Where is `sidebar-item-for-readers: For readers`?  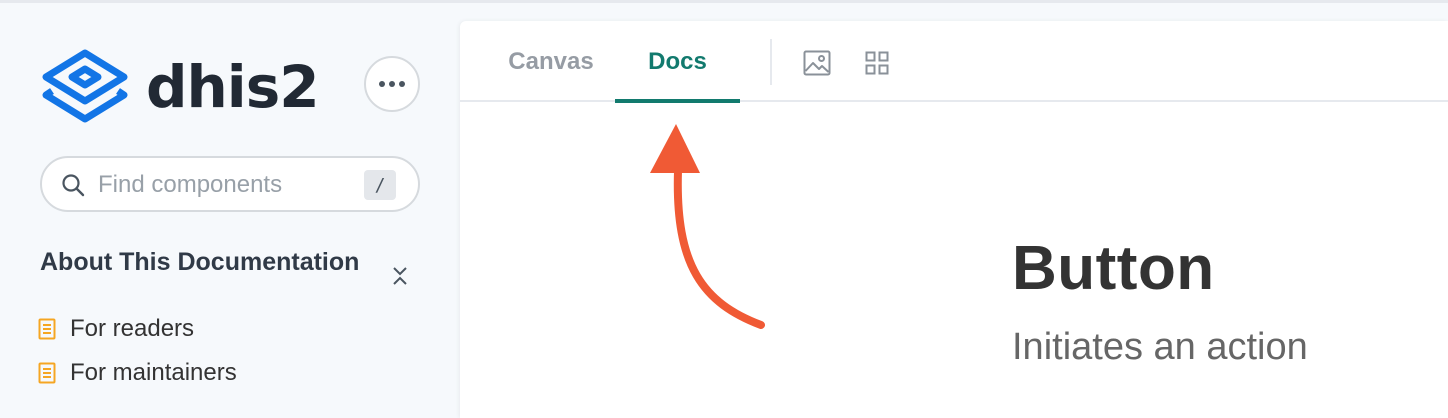
sidebar-item-for-readers: For readers is located at coordinates (116, 329).